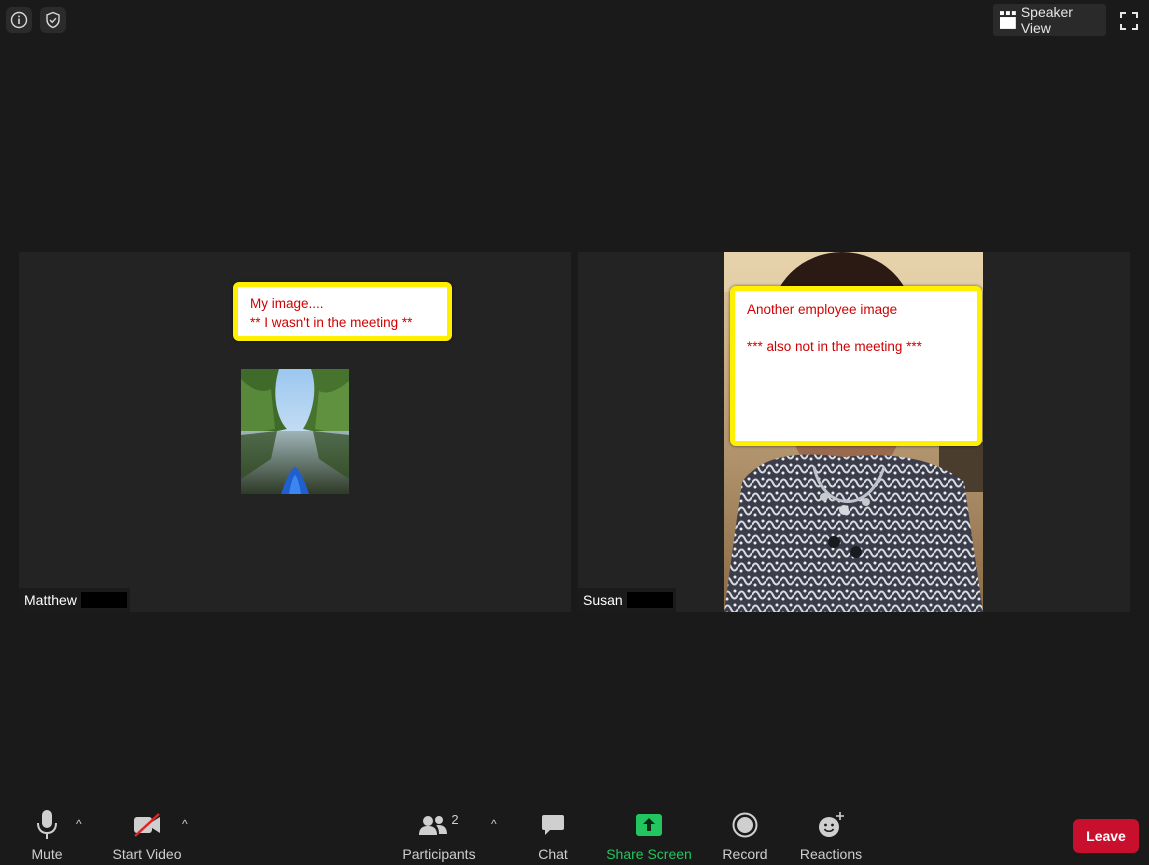 This screenshot has height=865, width=1149. I want to click on participant-name-tag: Susan, so click(627, 600).